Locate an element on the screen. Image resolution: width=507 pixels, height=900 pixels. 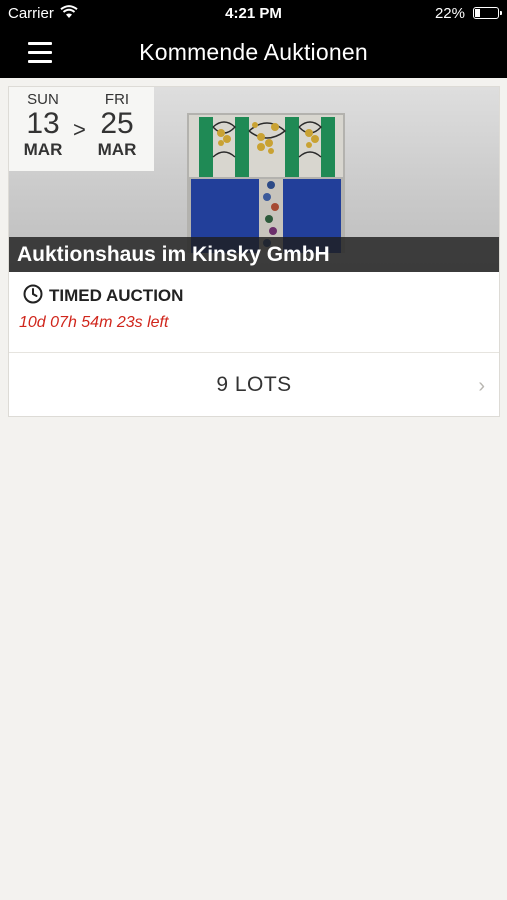
end-day: 25 is located at coordinates (117, 123).